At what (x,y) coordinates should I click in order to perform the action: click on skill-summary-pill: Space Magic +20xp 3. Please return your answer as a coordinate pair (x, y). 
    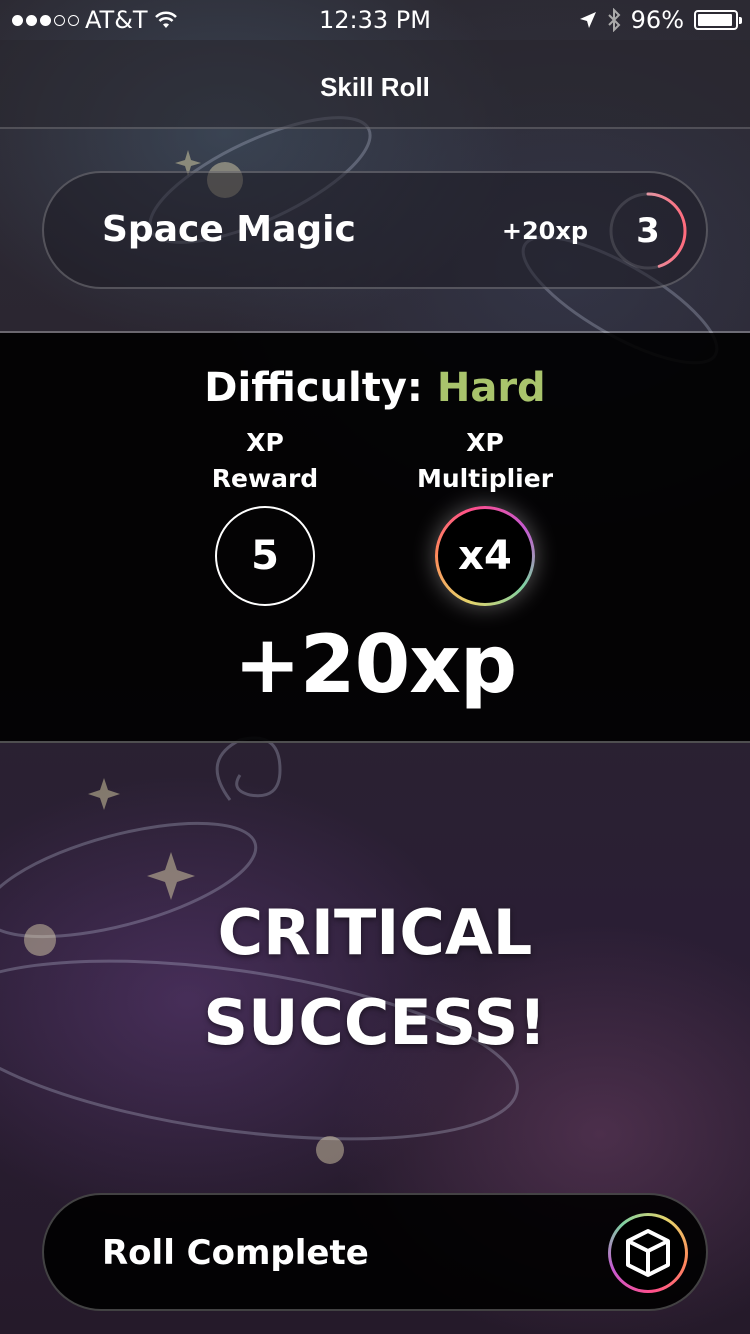
    Looking at the image, I should click on (375, 230).